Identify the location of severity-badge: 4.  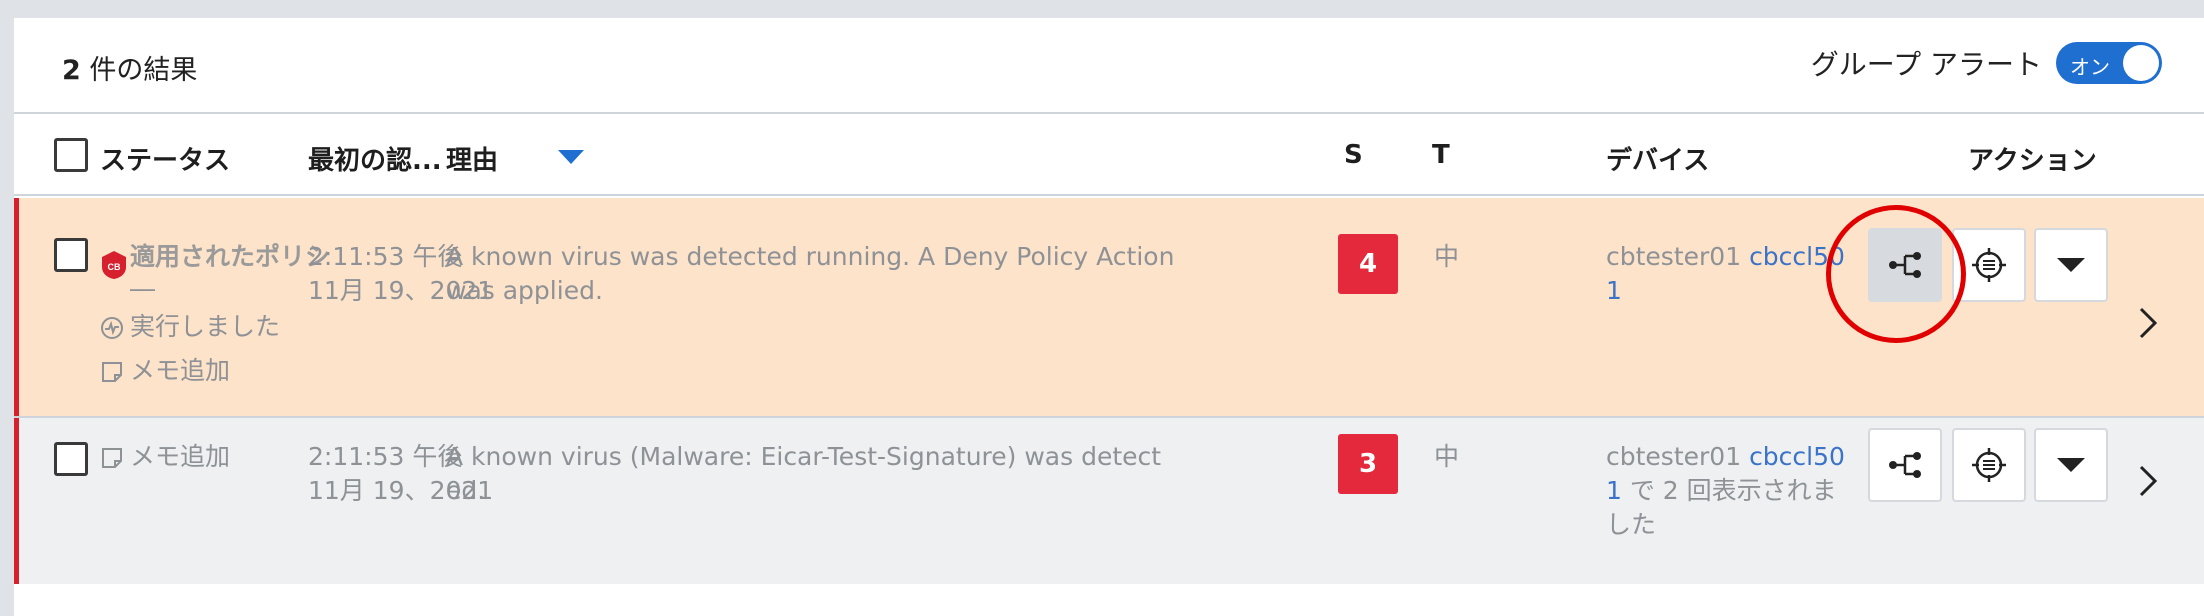
(1368, 264).